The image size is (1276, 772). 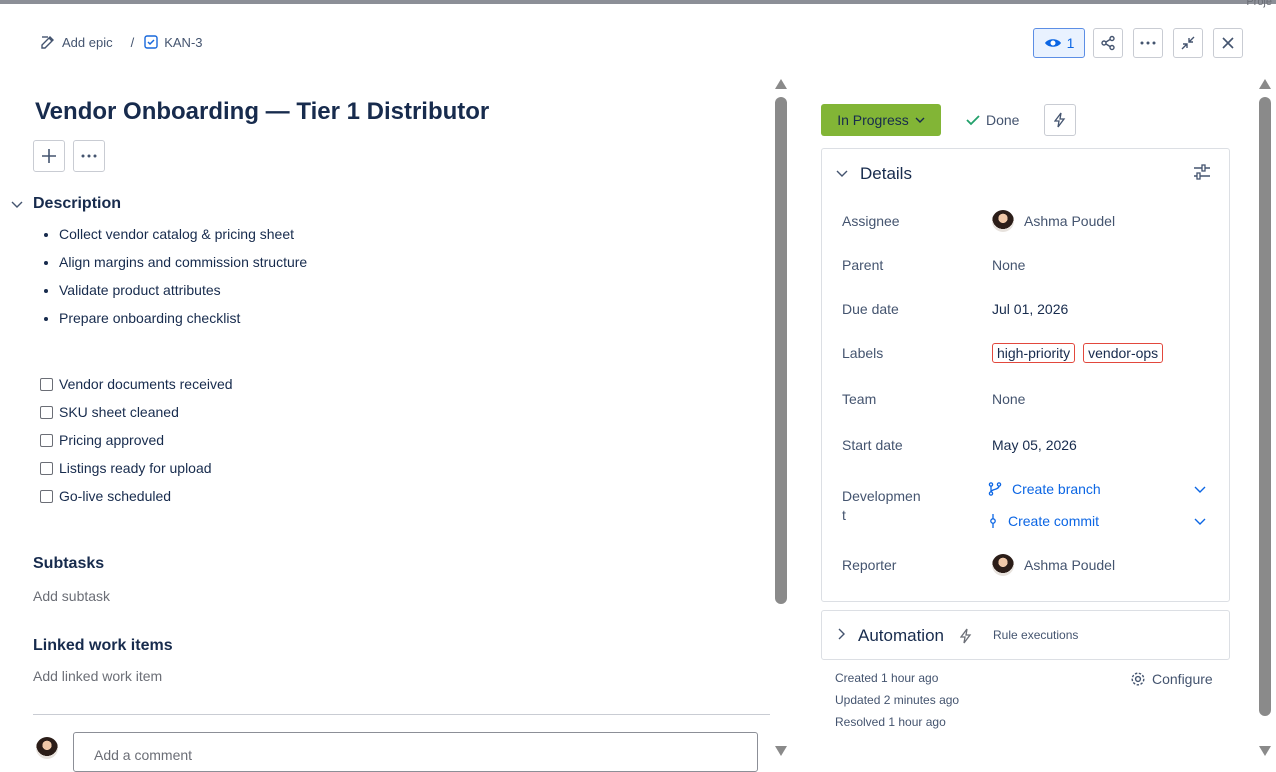 I want to click on divider, so click(x=401, y=714).